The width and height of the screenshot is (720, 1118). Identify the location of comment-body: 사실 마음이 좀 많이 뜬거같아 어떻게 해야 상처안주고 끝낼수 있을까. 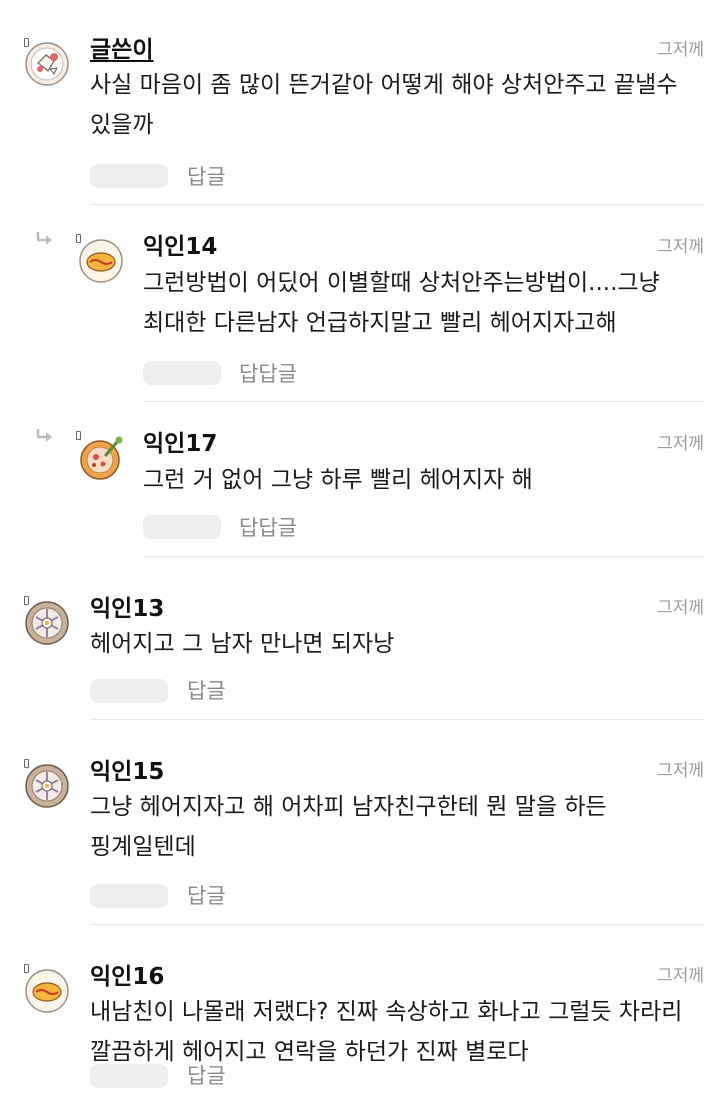
(384, 105).